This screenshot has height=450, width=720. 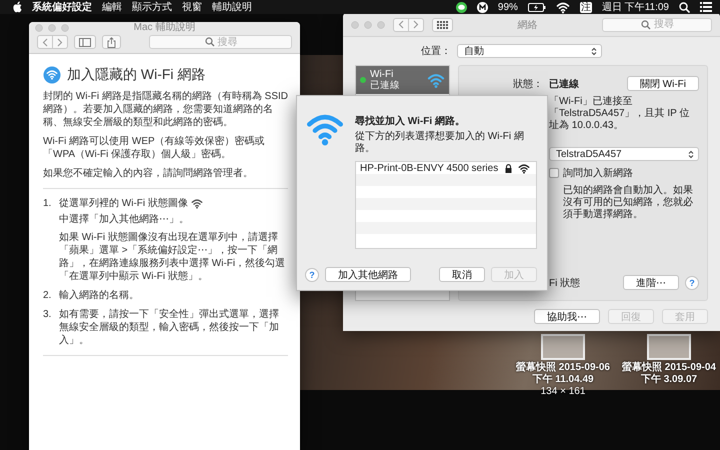 I want to click on menu-item: 顯示方式, so click(x=152, y=7).